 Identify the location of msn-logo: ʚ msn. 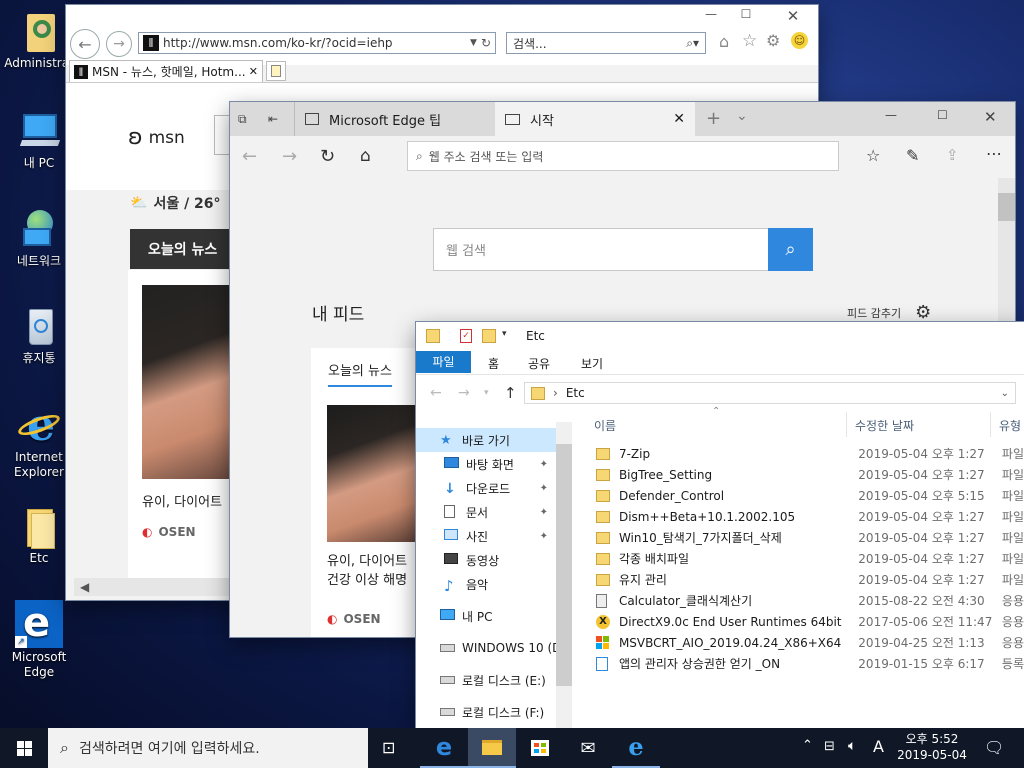
(156, 137).